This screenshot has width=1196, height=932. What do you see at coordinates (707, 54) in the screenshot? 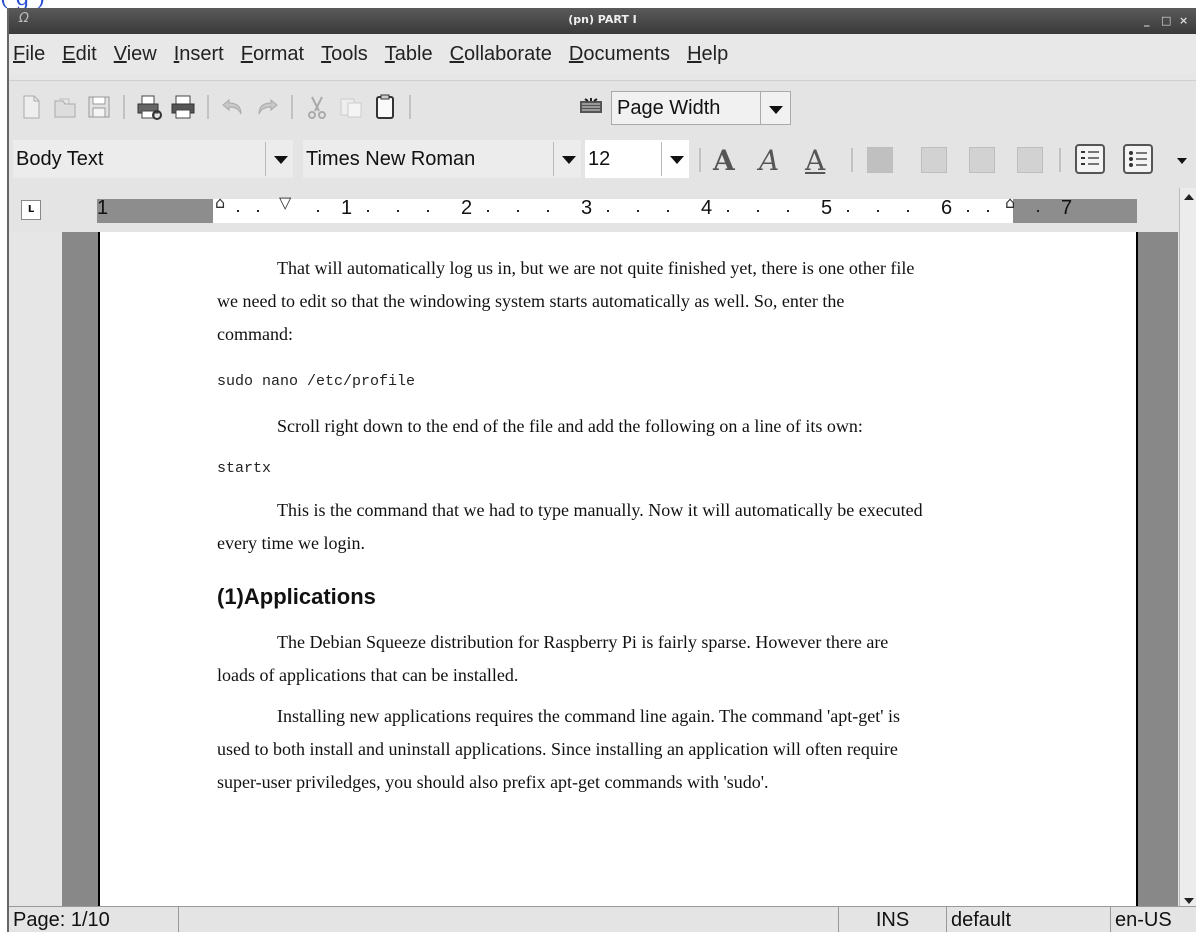
I see `menu-help: Help` at bounding box center [707, 54].